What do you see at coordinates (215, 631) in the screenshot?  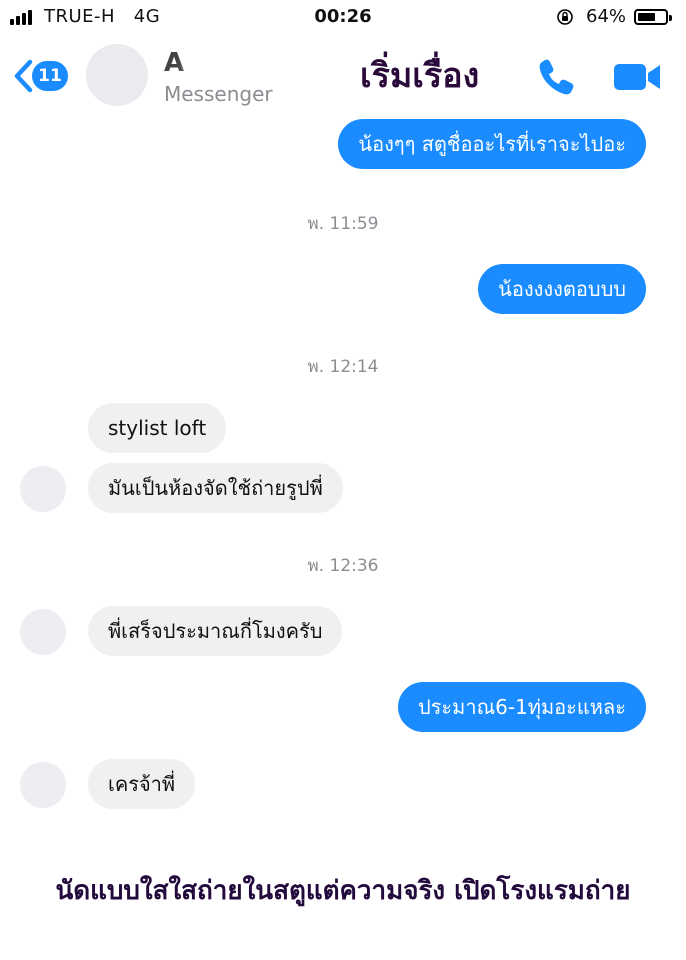 I see `incoming-message: พี่เสร็จประมาณกี่โมงครับ` at bounding box center [215, 631].